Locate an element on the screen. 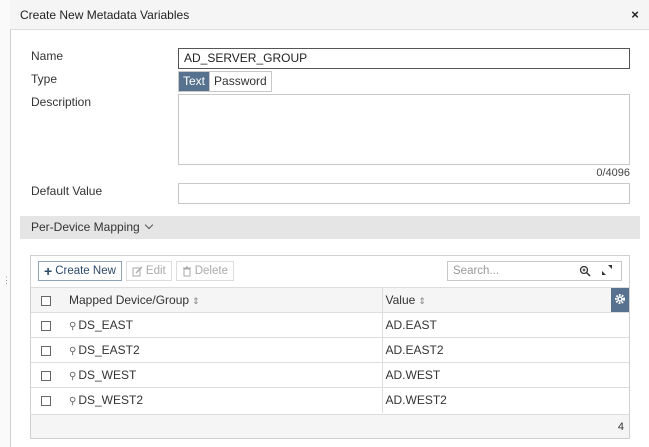  row-count: 4 is located at coordinates (620, 427).